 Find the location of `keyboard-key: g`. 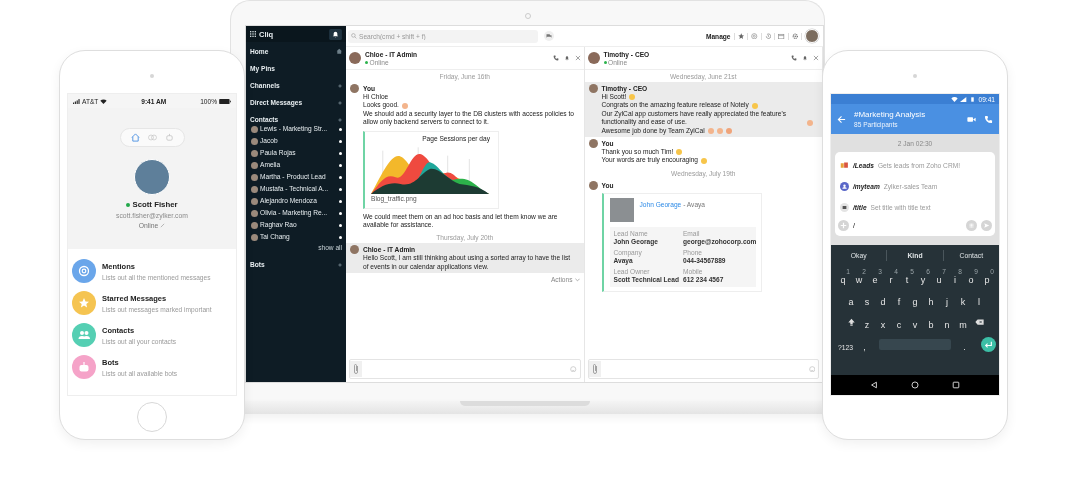

keyboard-key: g is located at coordinates (915, 300).